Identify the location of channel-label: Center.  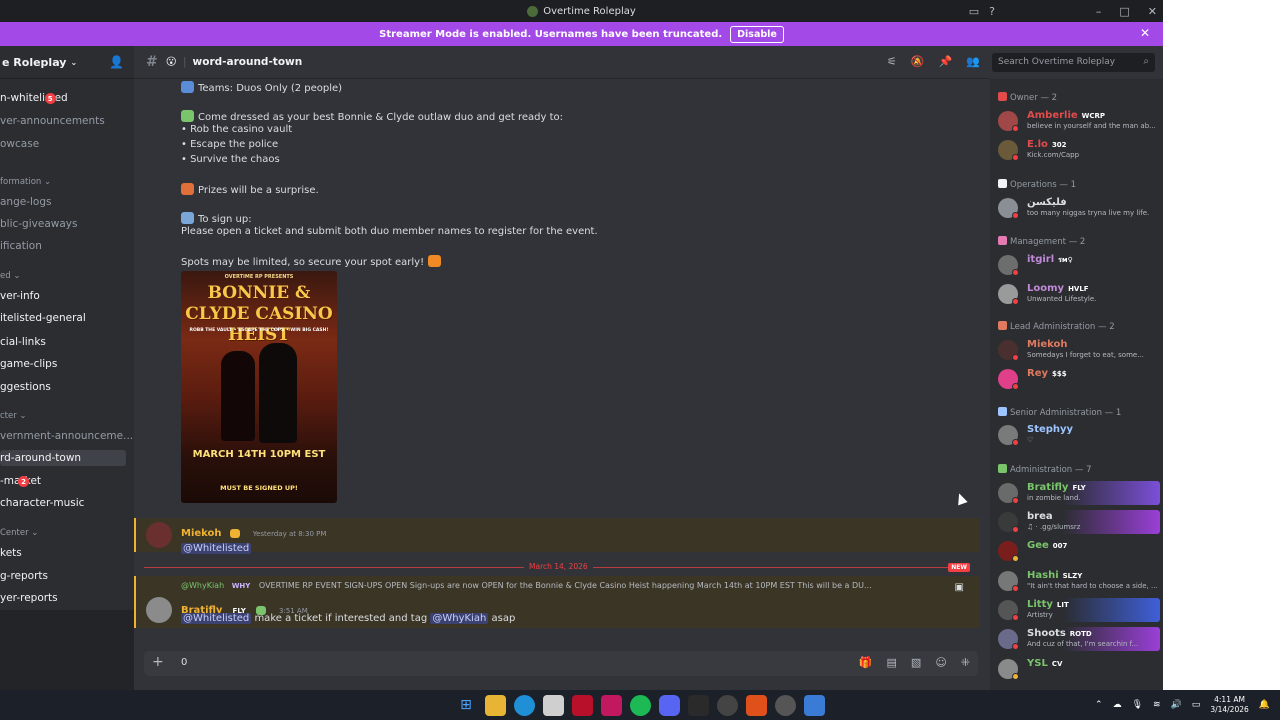
(14, 533).